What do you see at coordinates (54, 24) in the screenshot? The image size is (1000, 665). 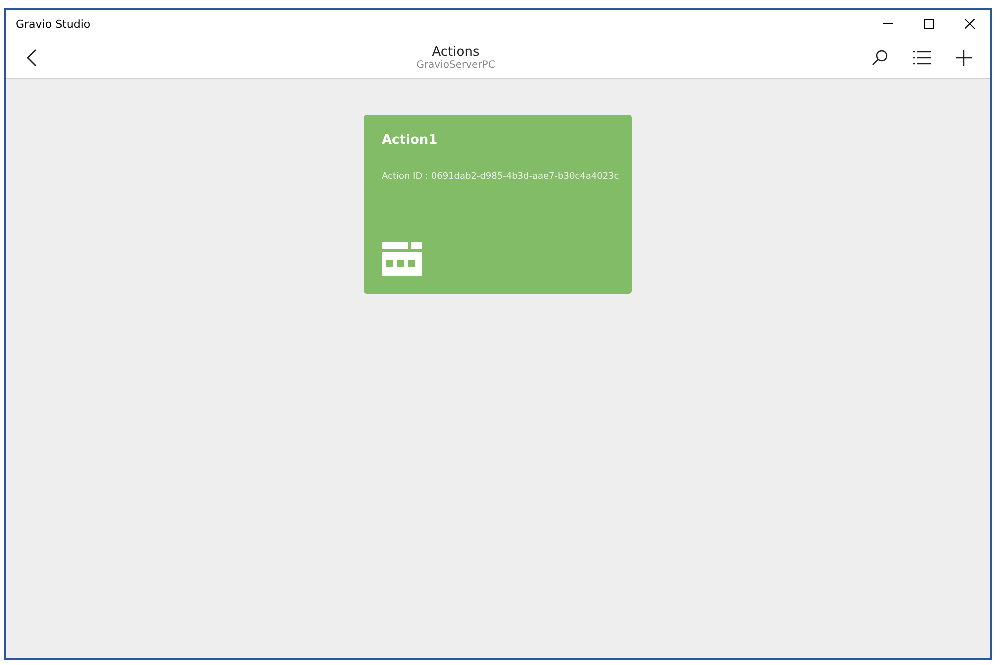 I see `window-title: Gravio Studio` at bounding box center [54, 24].